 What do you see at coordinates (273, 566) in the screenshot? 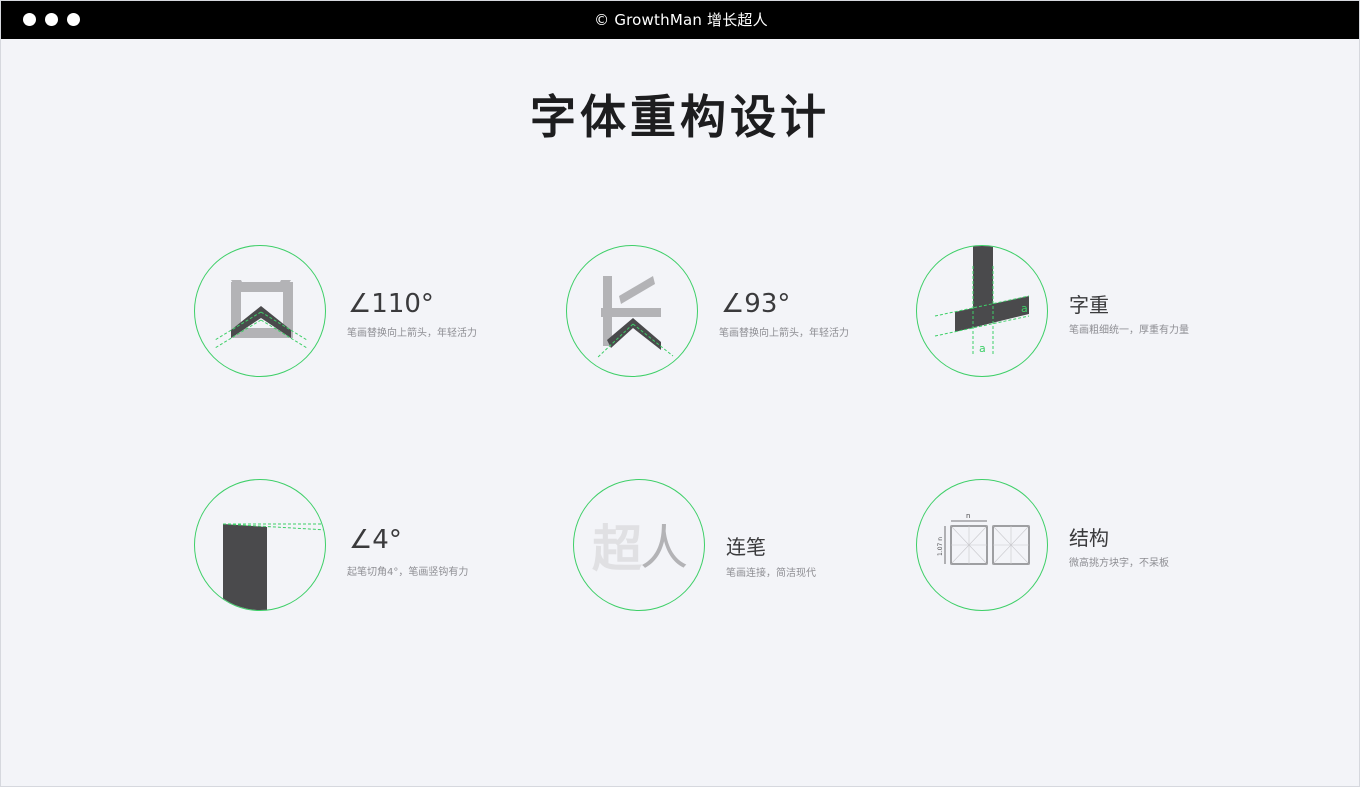
I see `cut-corner-stroke-icon` at bounding box center [273, 566].